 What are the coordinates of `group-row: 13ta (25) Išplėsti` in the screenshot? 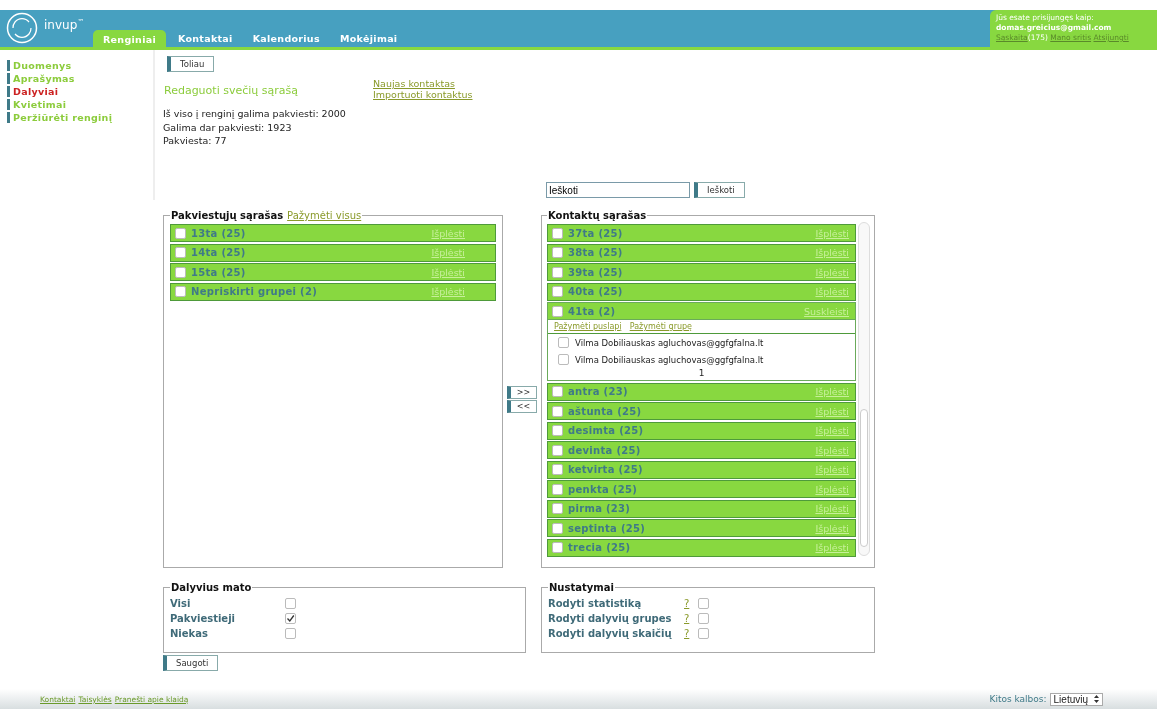 It's located at (333, 233).